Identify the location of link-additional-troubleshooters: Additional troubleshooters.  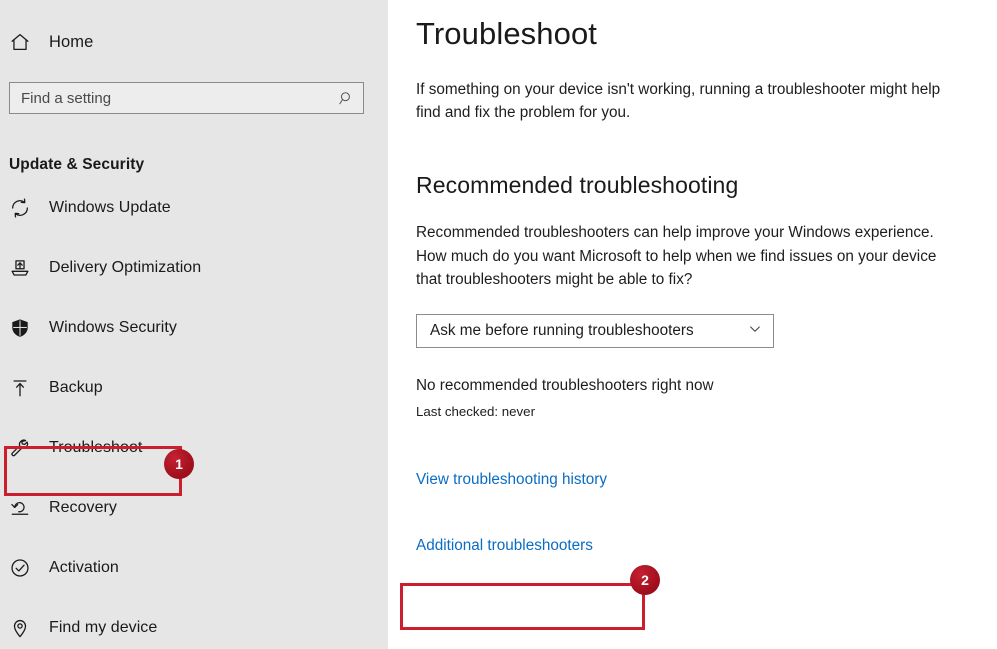
(504, 546).